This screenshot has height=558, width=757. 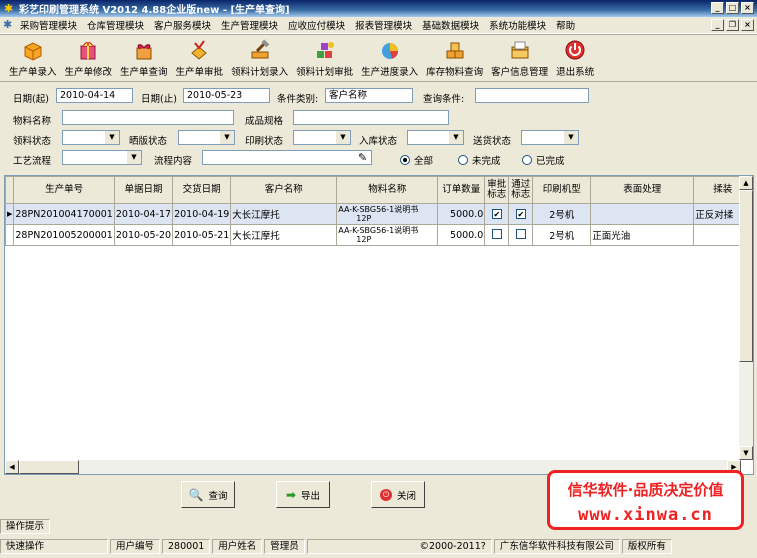 I want to click on scroll-up-icon: ▲, so click(x=746, y=183).